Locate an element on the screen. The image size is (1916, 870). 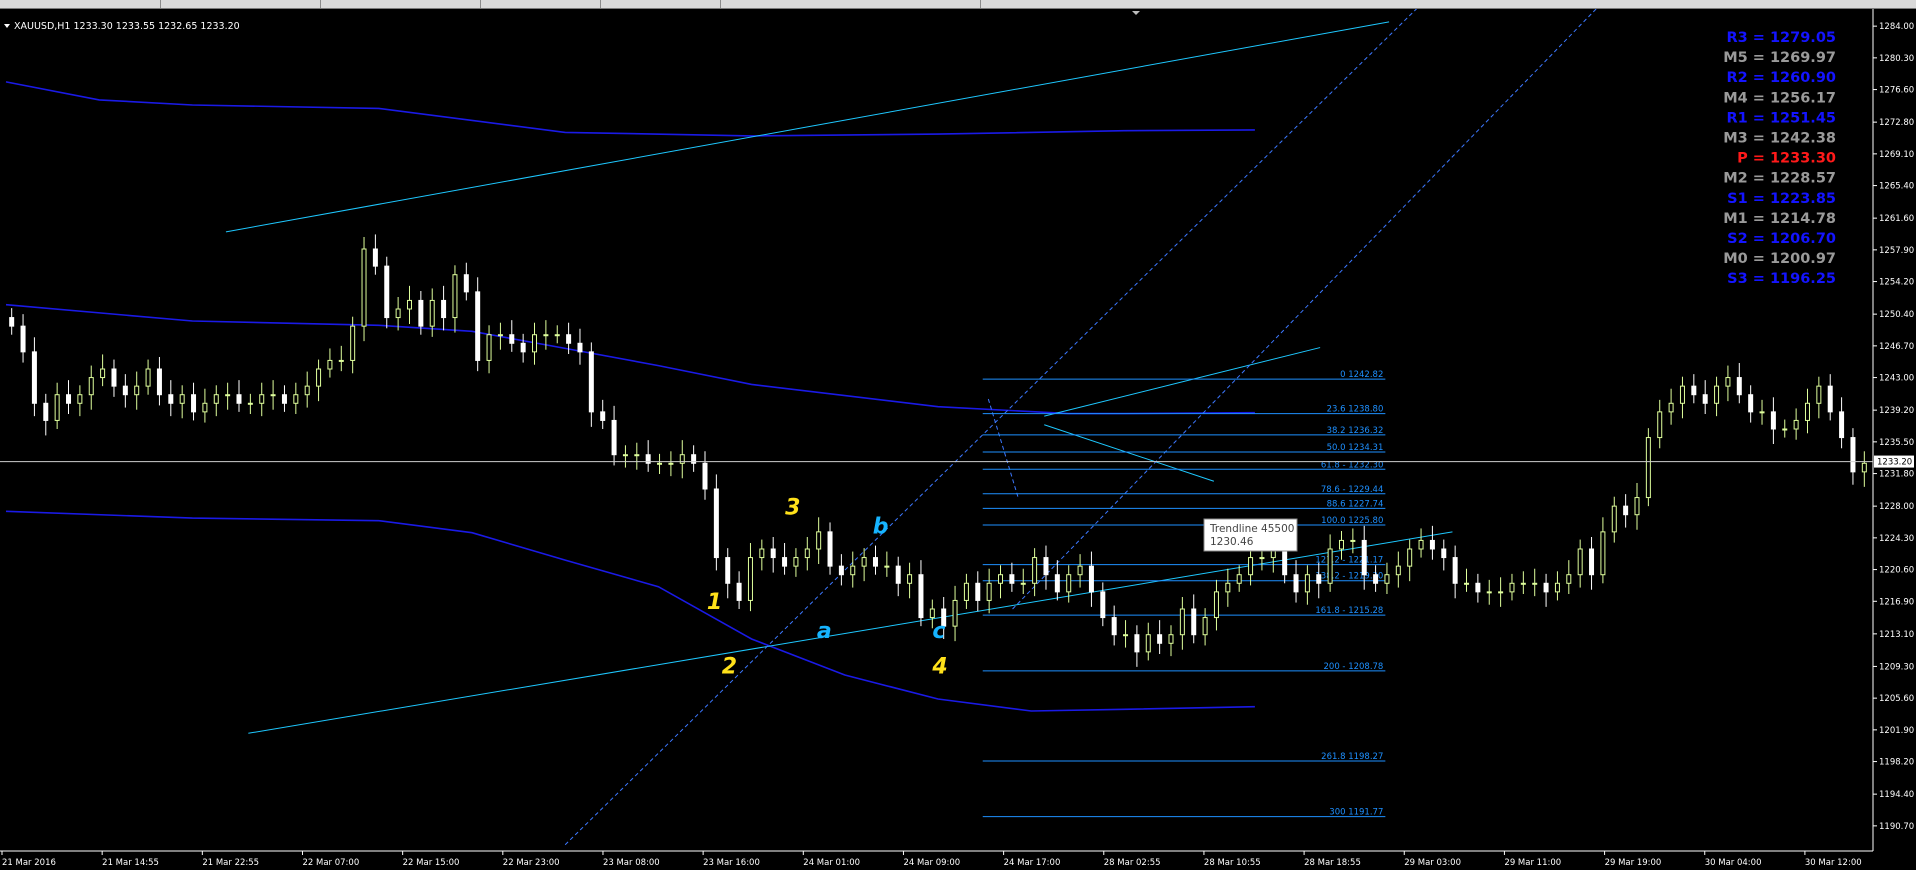
fib-level-label: 38.2 1236.32 is located at coordinates (1355, 431).